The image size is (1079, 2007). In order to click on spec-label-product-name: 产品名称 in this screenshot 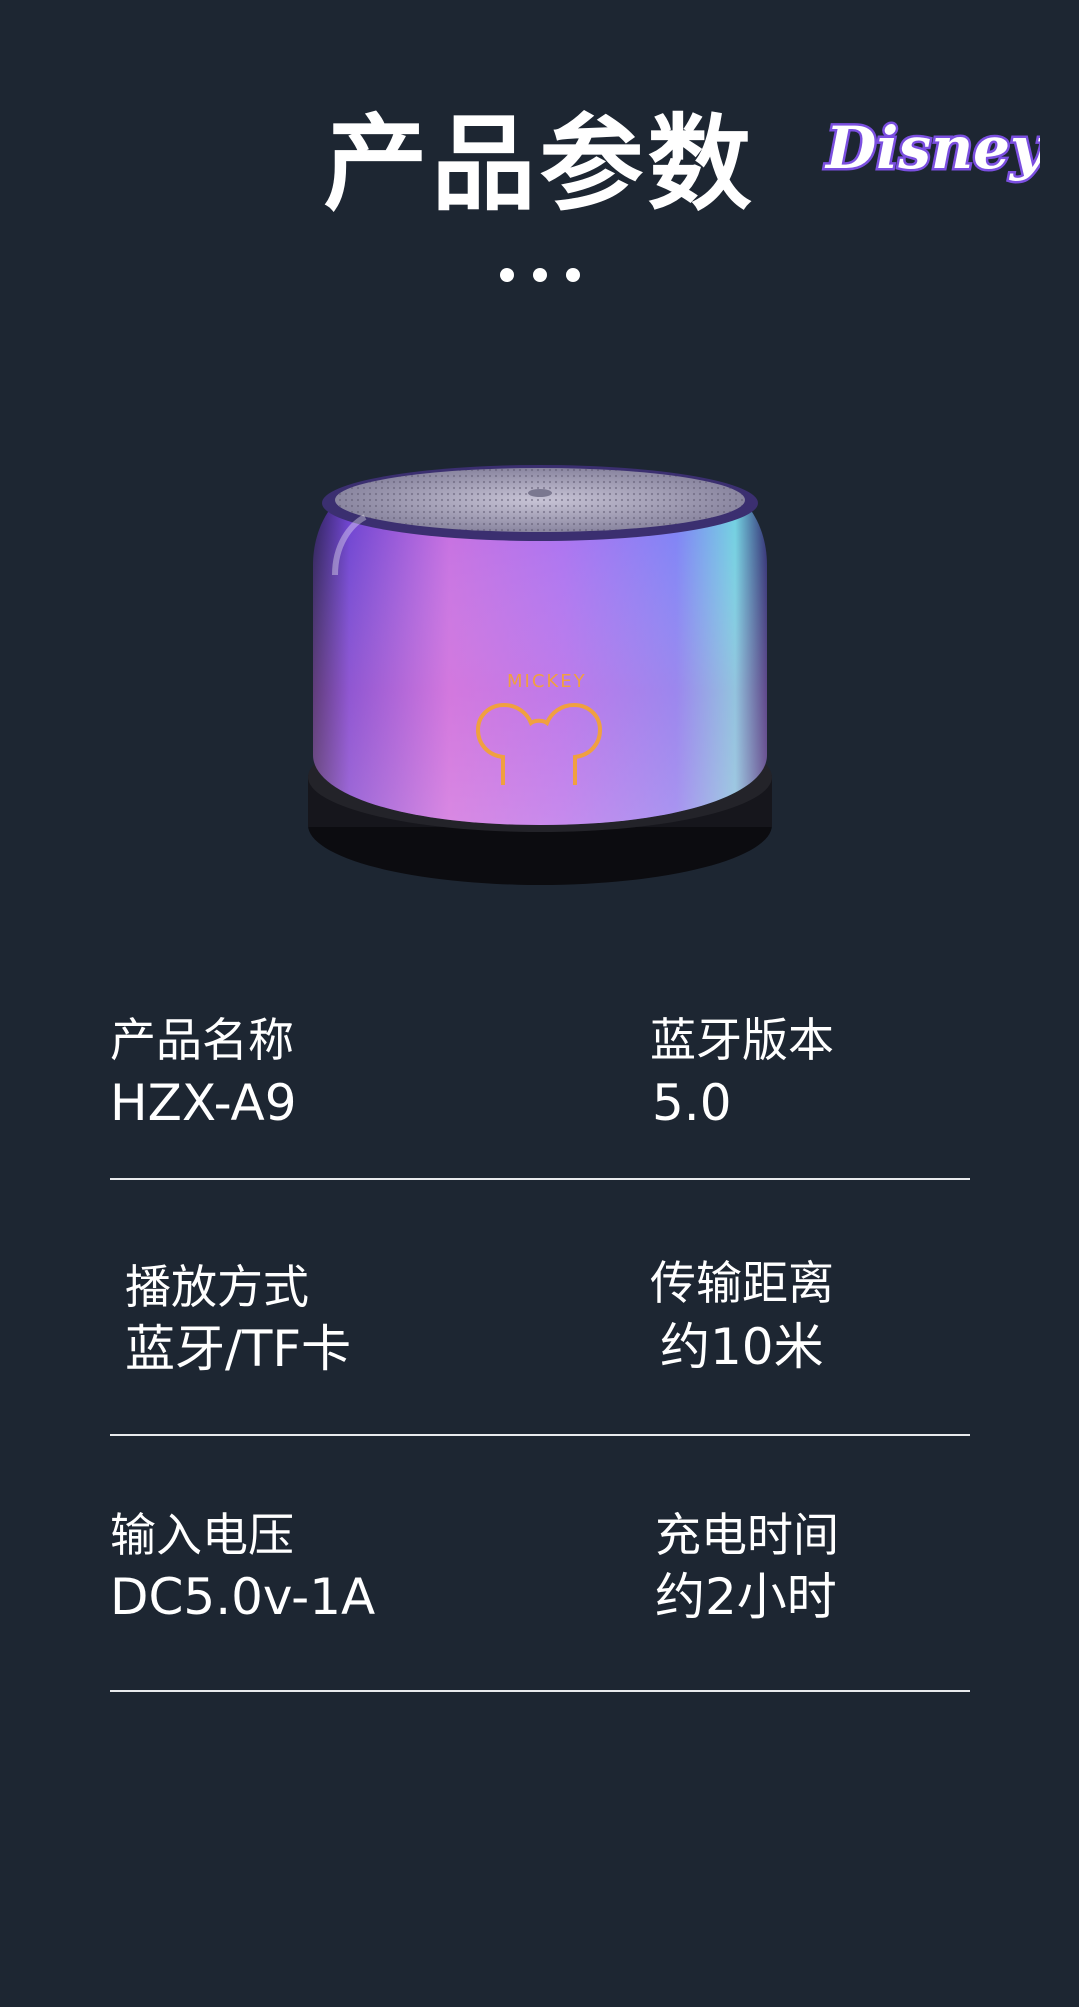, I will do `click(202, 1040)`.